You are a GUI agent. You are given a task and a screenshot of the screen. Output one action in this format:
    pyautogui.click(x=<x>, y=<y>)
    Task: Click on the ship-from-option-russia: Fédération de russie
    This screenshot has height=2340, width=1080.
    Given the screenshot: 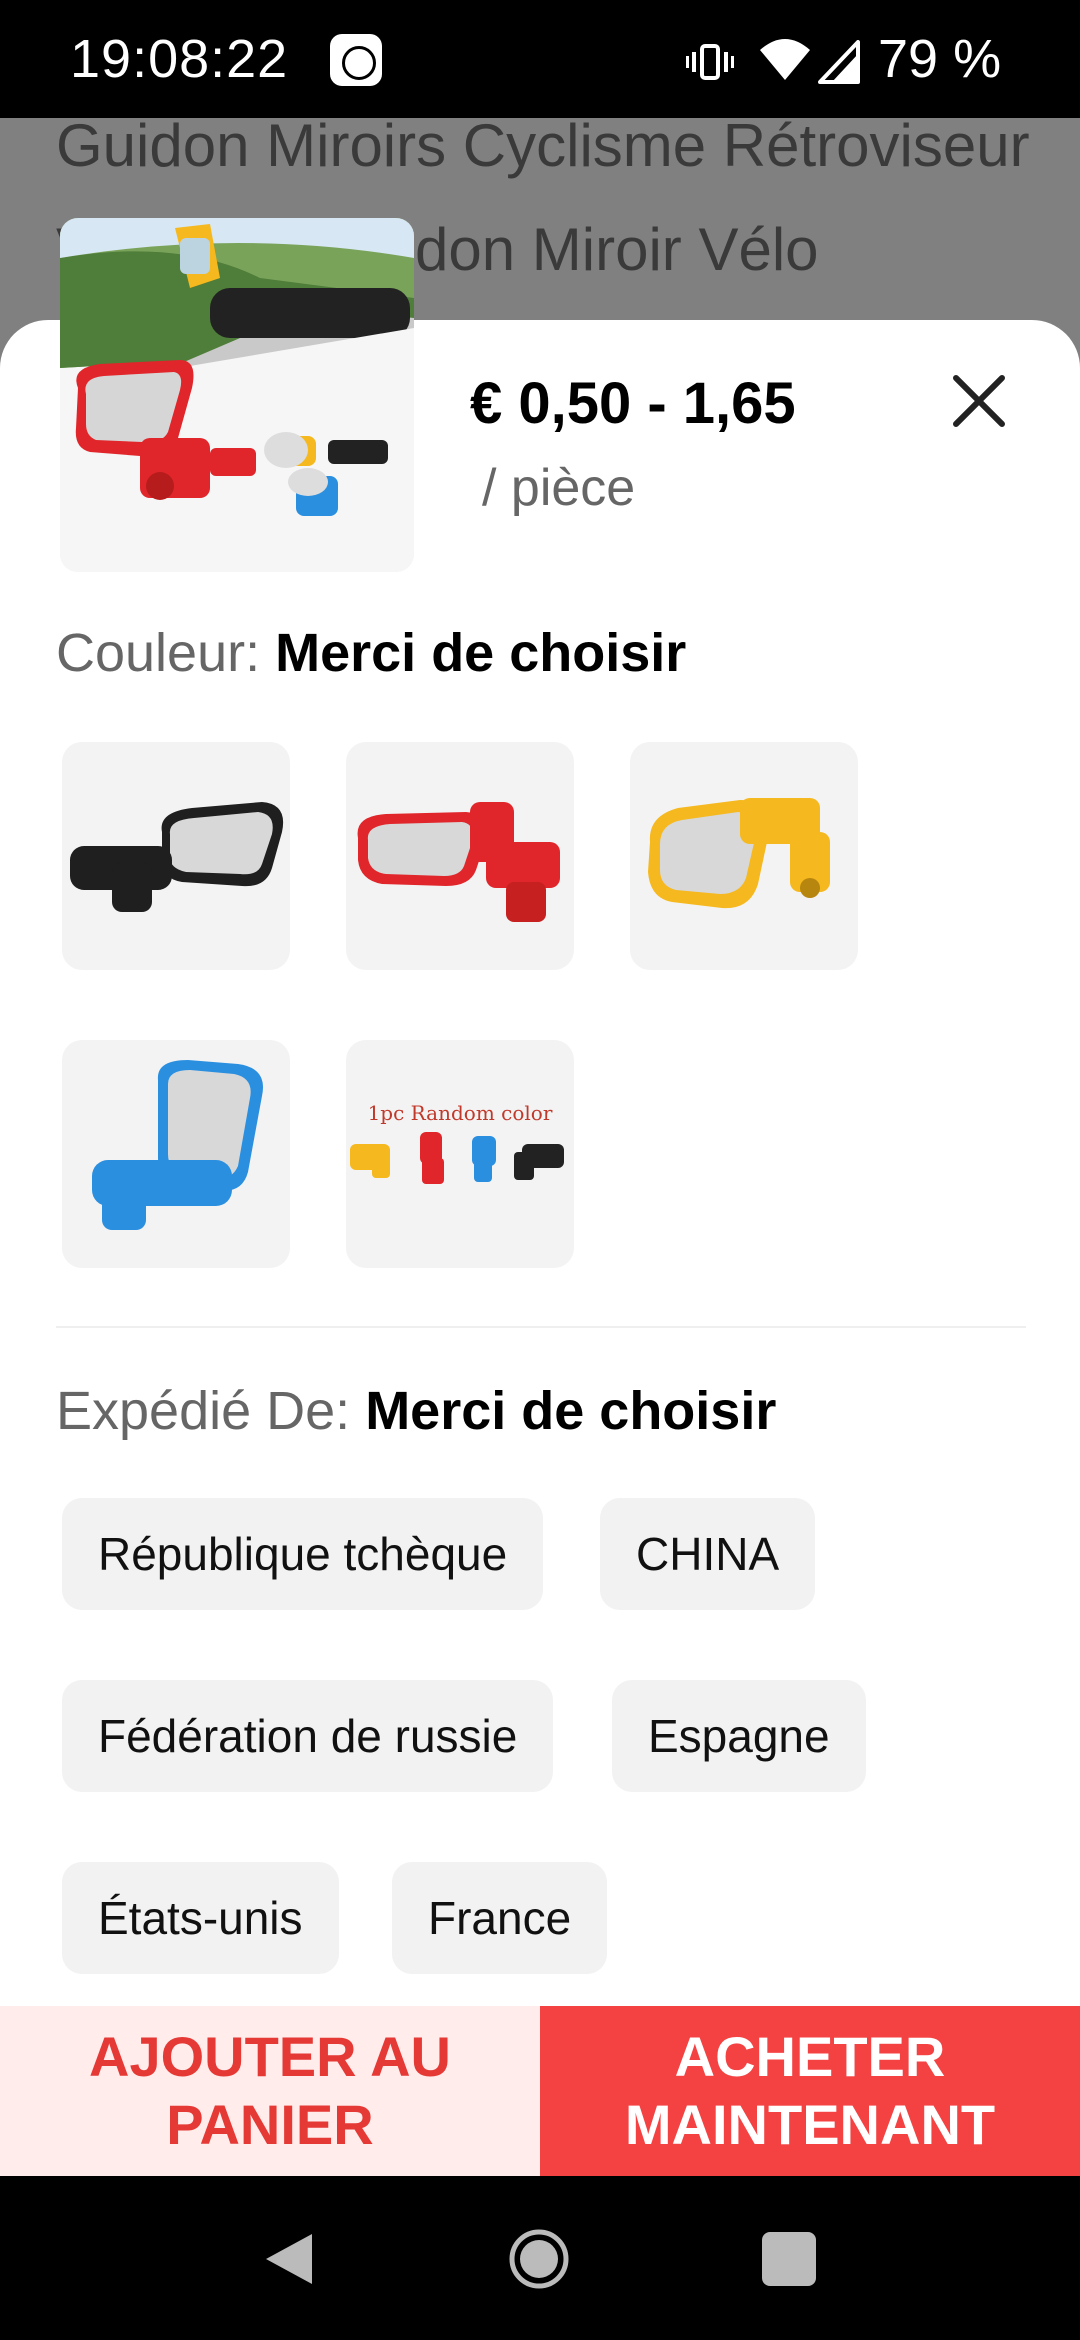 What is the action you would take?
    pyautogui.click(x=308, y=1736)
    